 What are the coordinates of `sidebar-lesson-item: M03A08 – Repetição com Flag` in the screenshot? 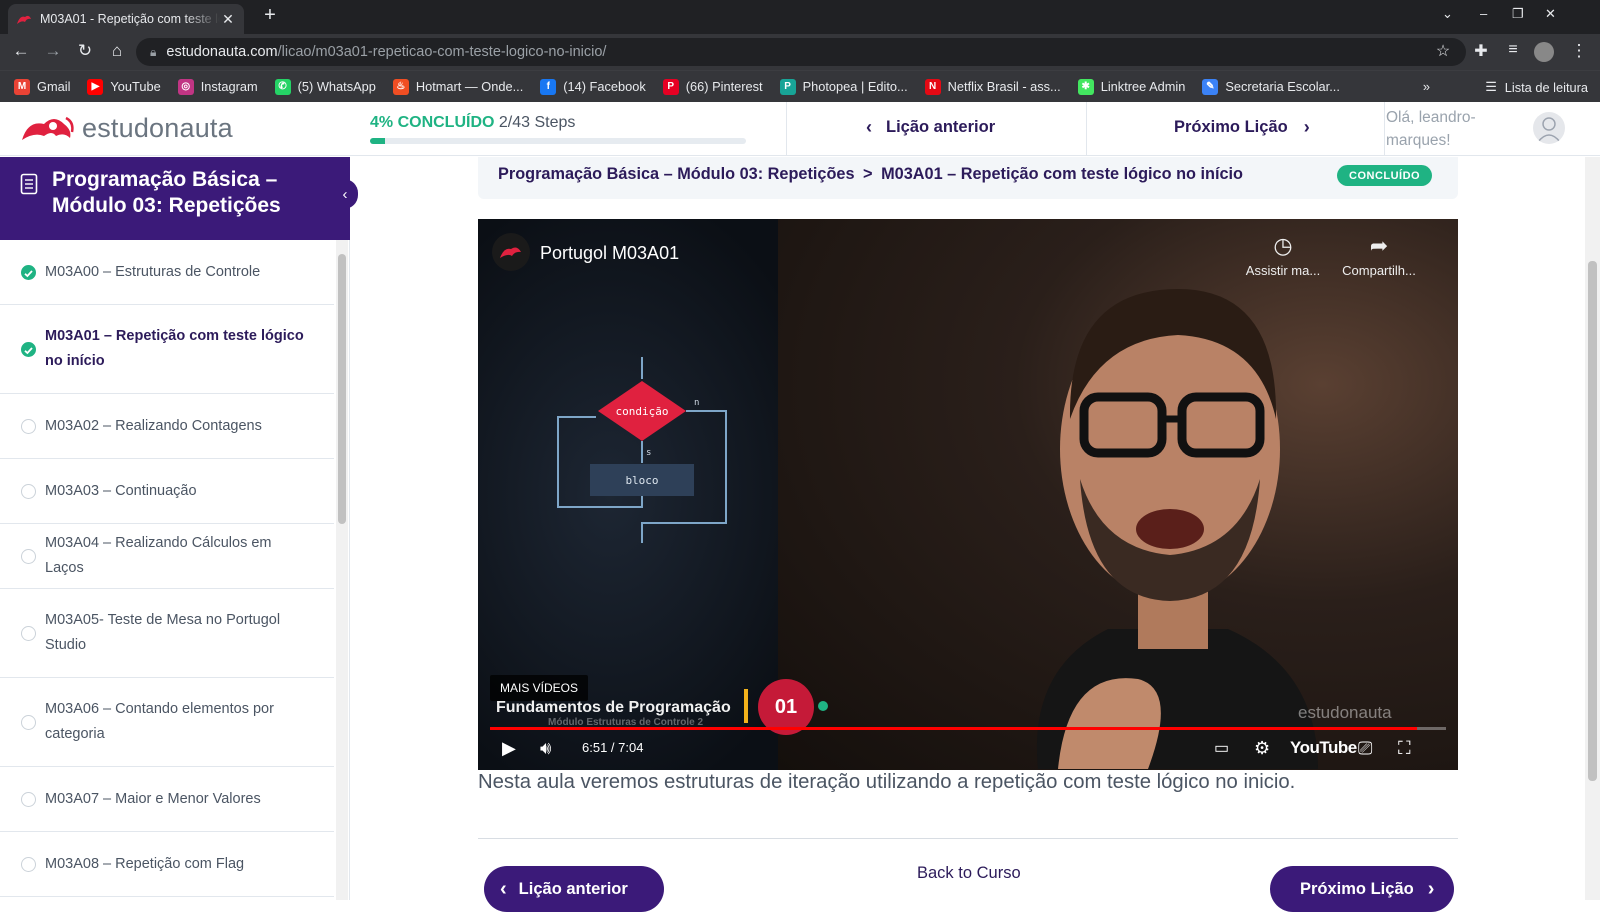 It's located at (167, 864).